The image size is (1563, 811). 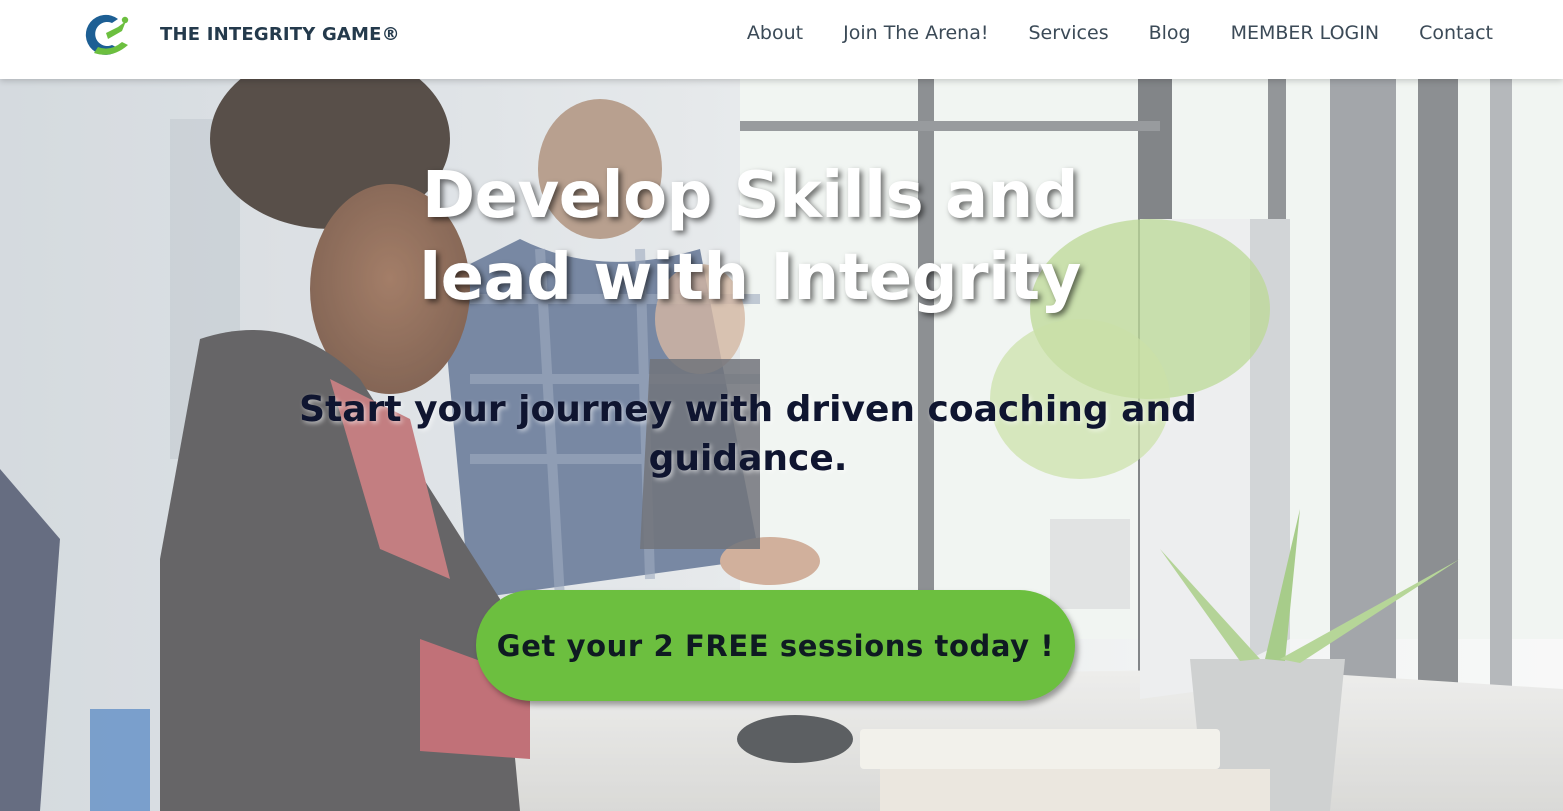 I want to click on hero-headline-line-2: lead with Integrity, so click(x=750, y=278).